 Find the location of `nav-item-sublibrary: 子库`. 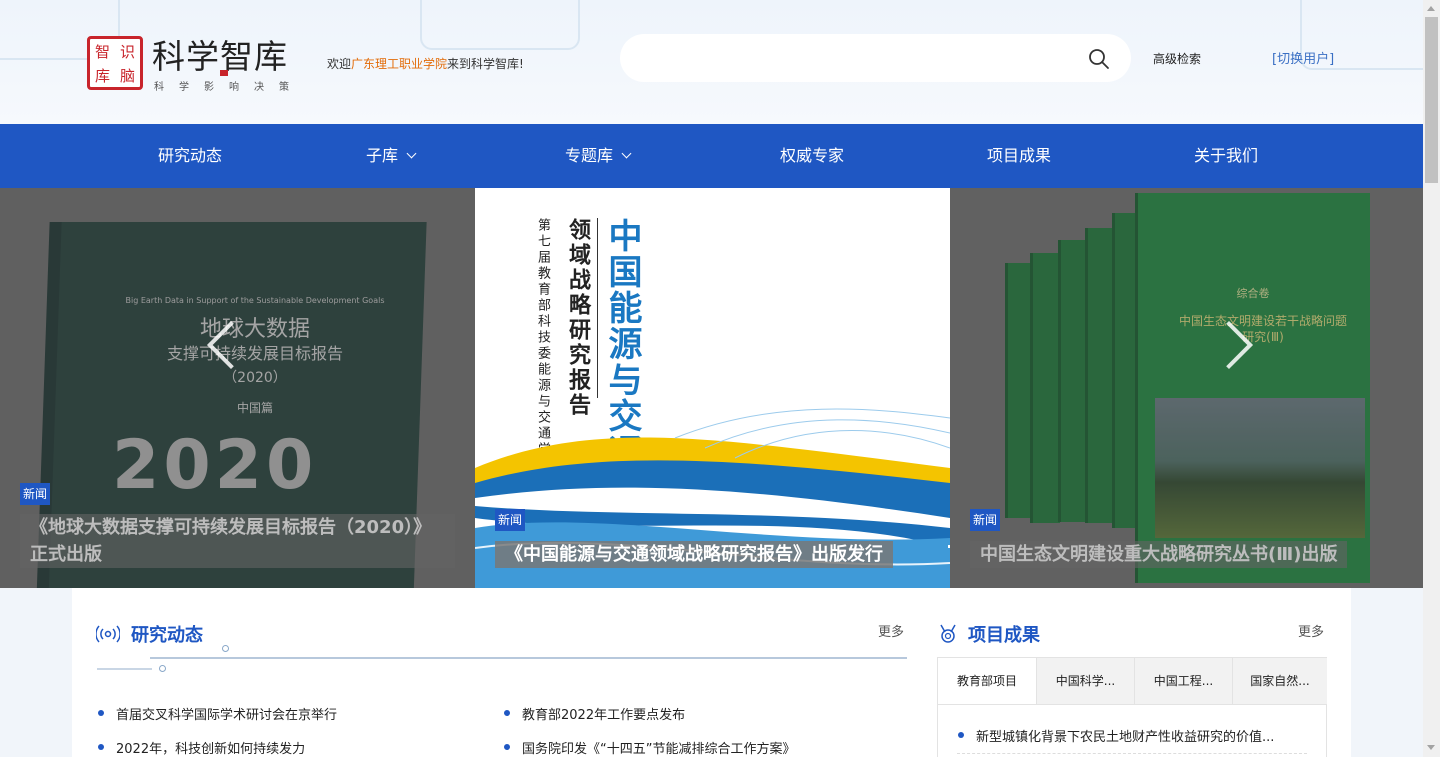

nav-item-sublibrary: 子库 is located at coordinates (391, 156).